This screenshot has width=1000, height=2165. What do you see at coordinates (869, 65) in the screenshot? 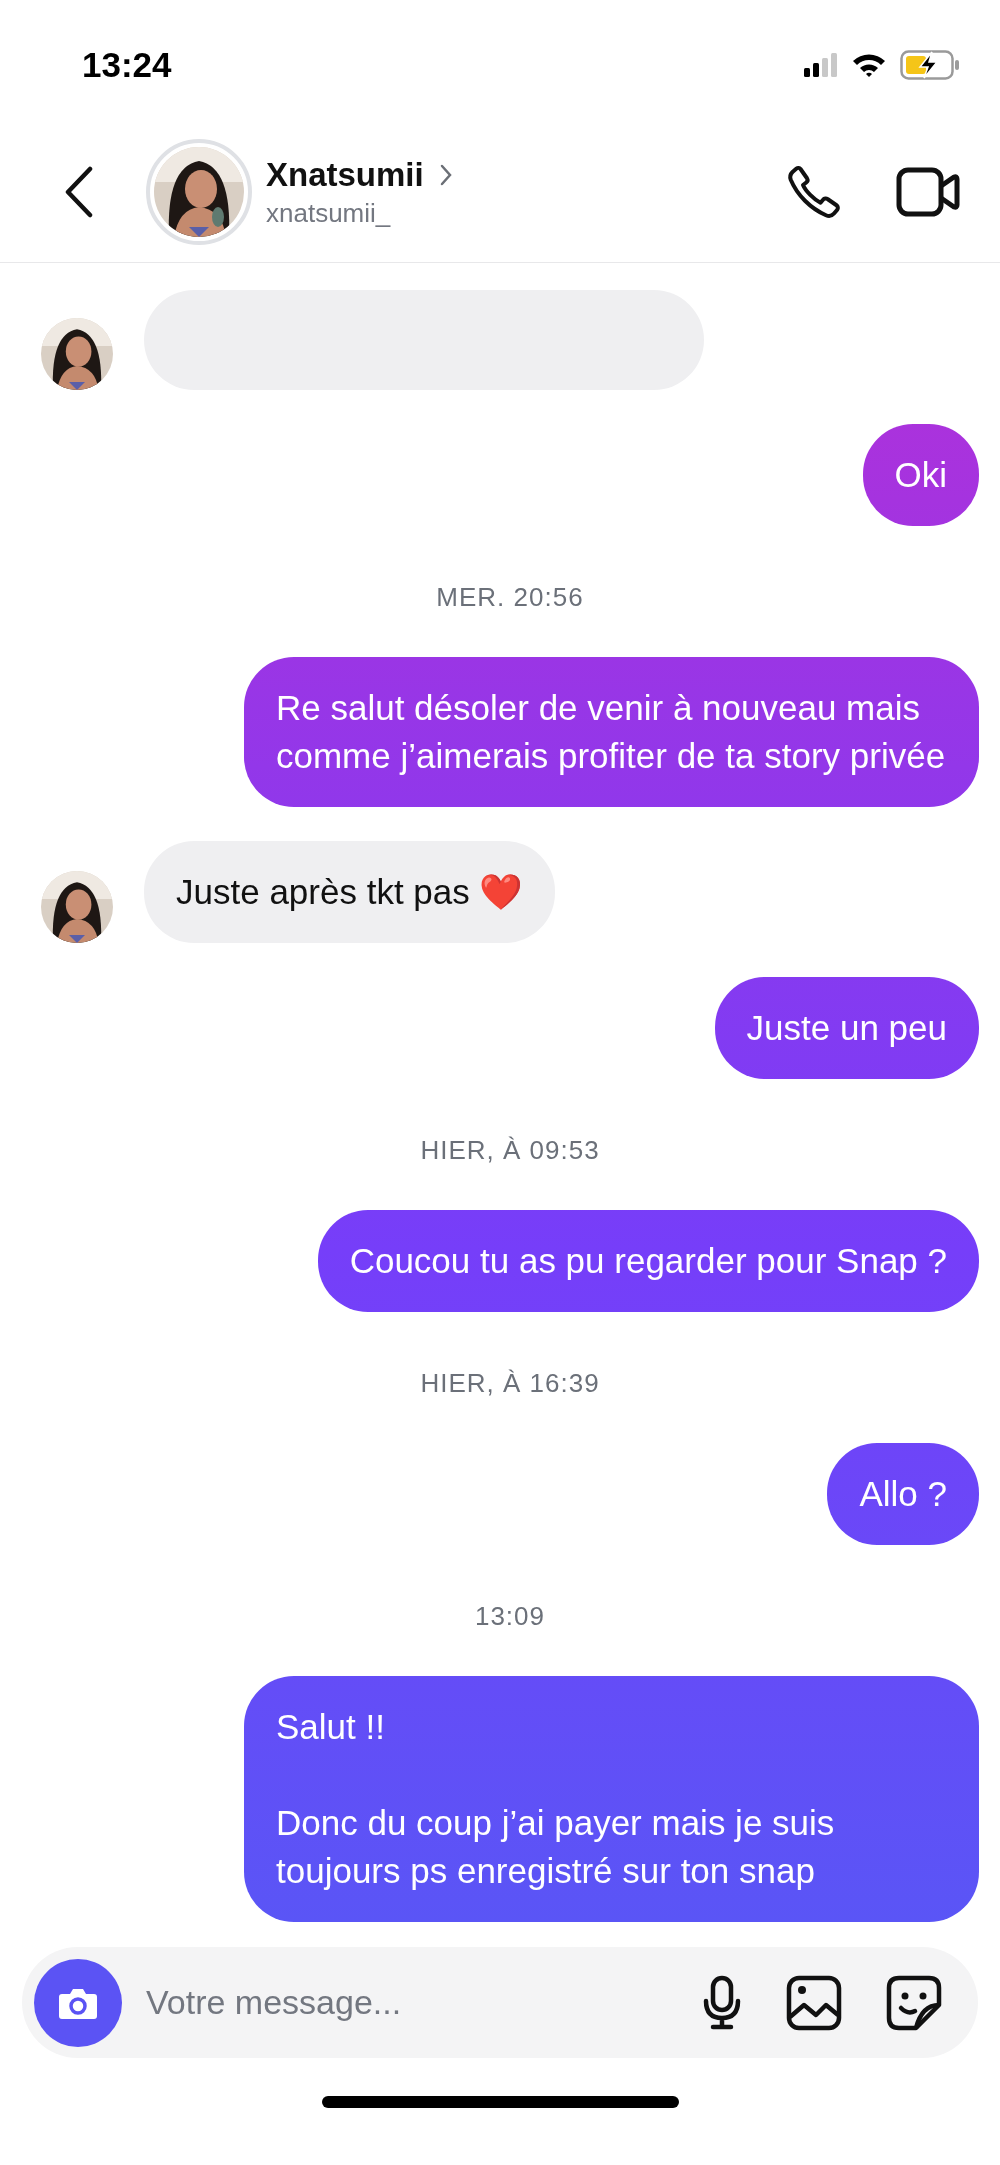
I see `wifi-icon` at bounding box center [869, 65].